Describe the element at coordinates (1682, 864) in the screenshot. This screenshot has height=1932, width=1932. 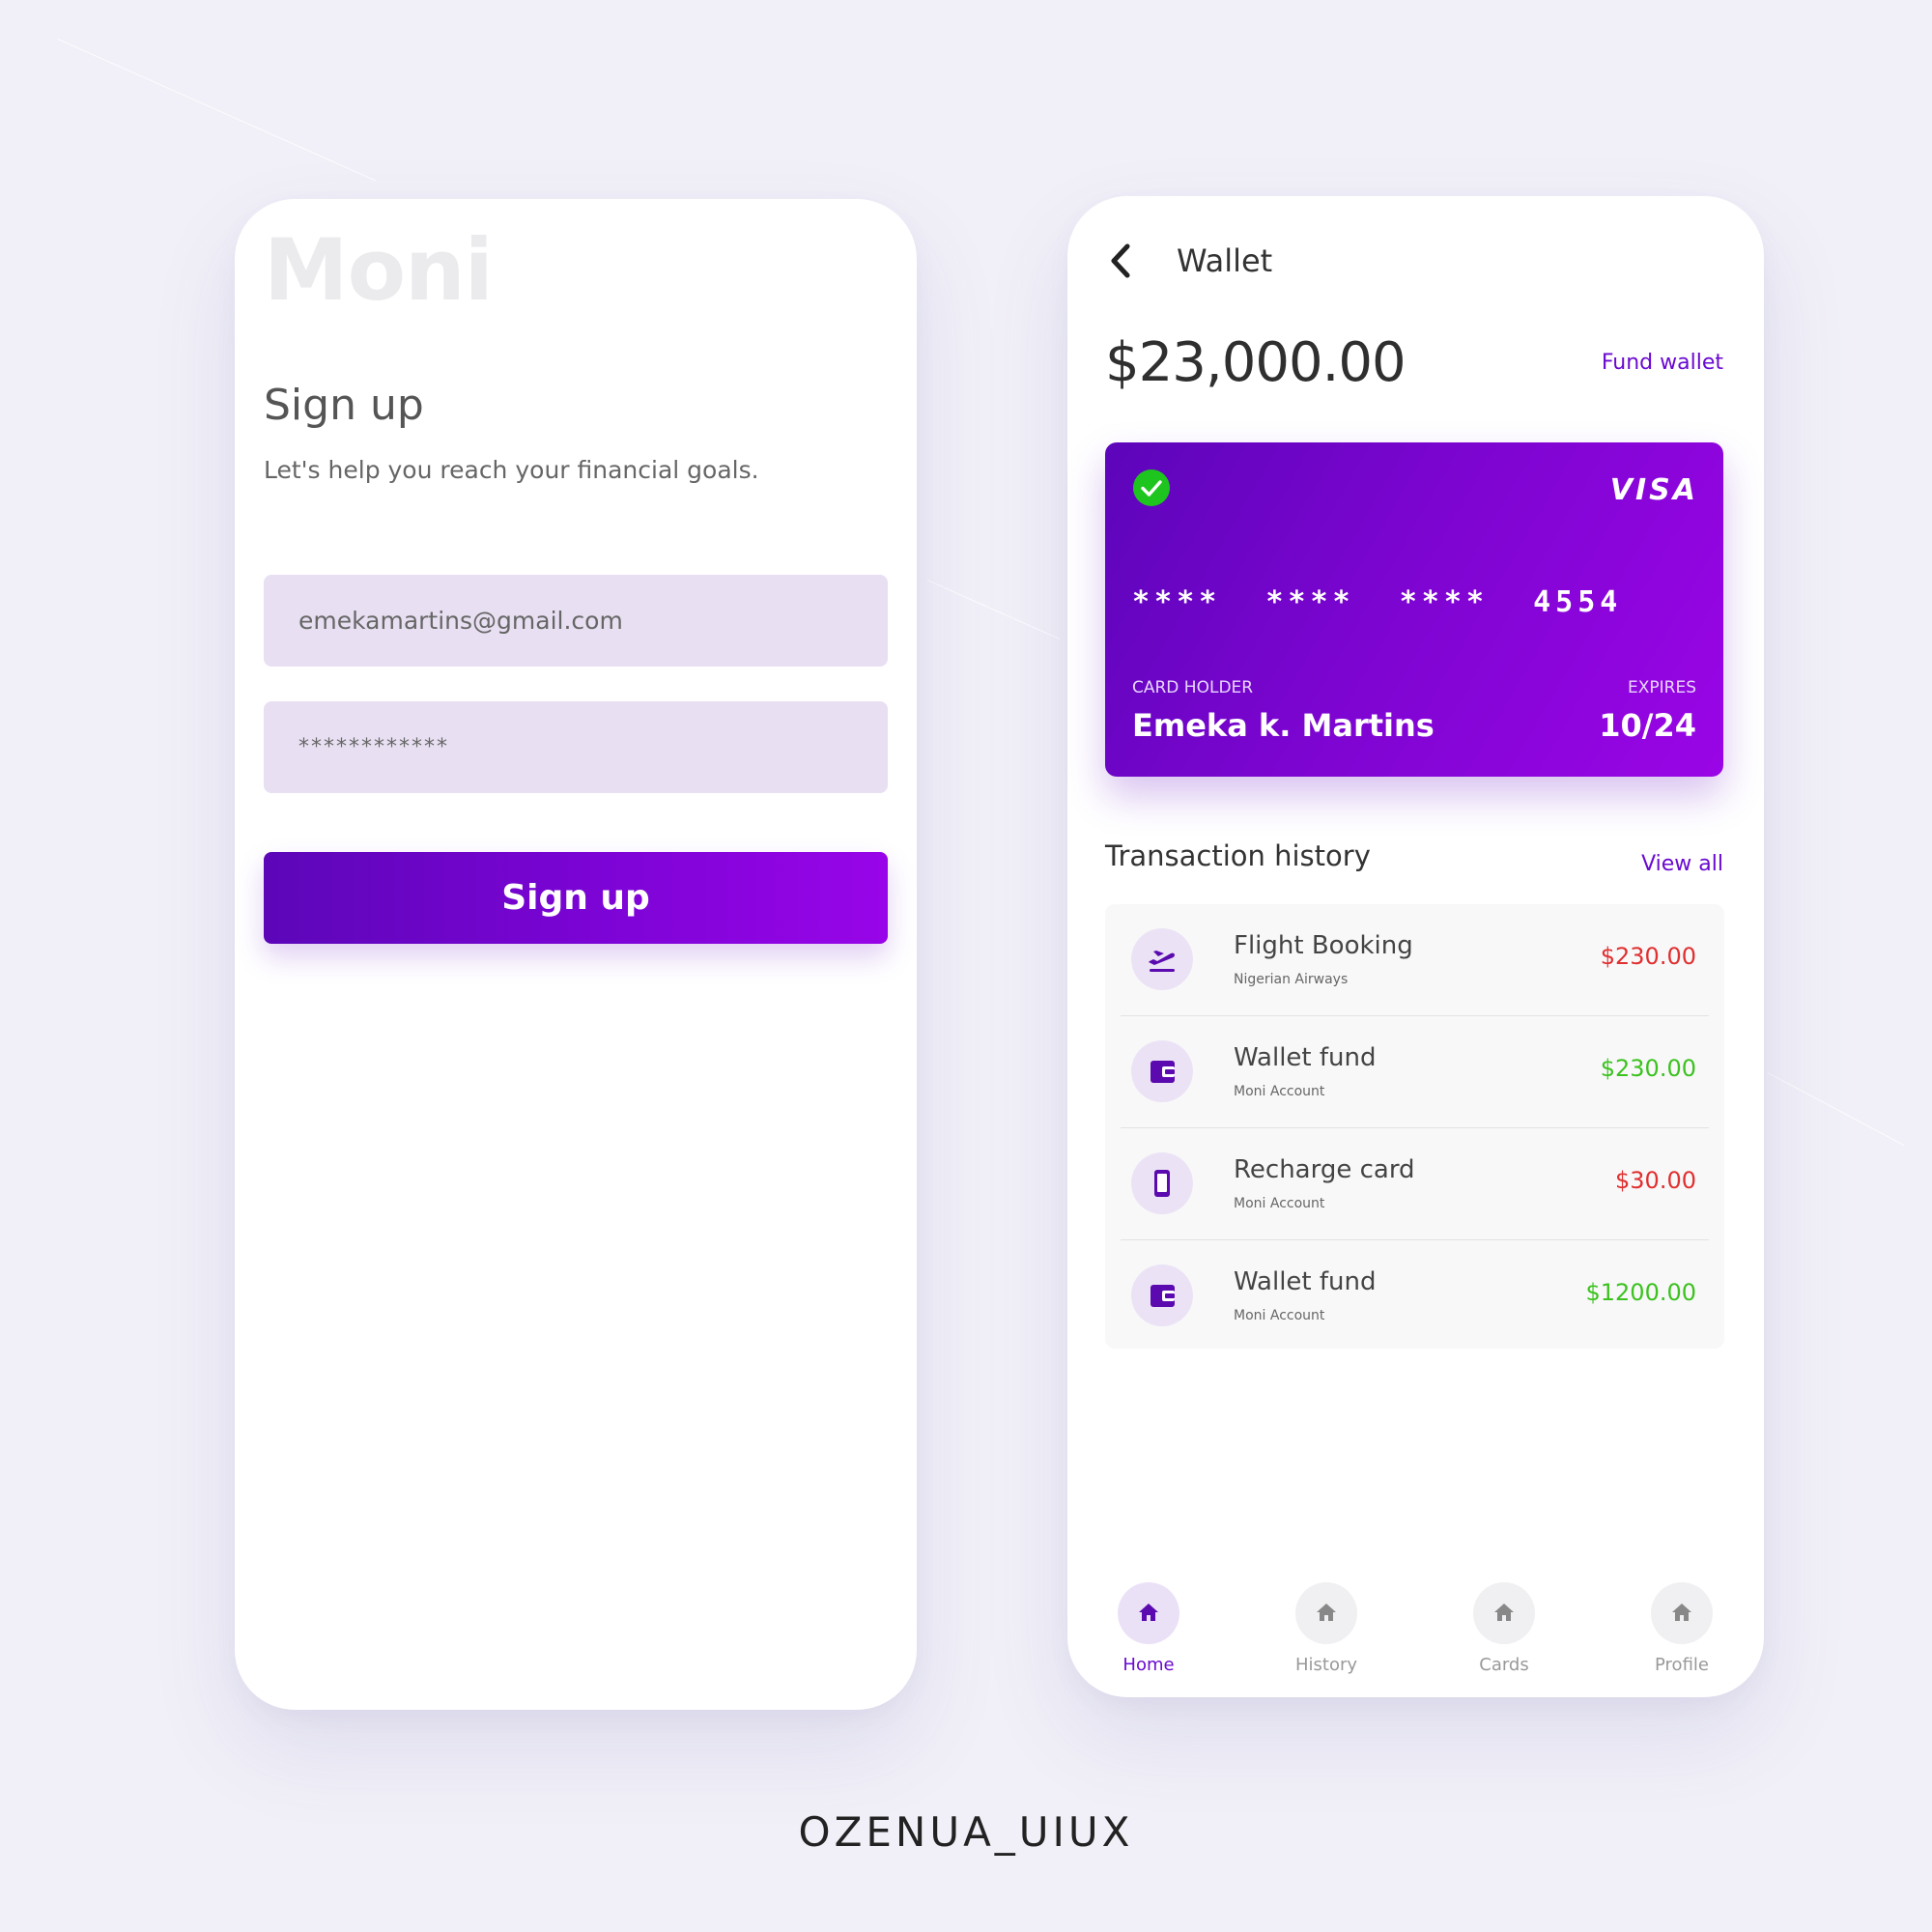
I see `view-all-link: View all` at that location.